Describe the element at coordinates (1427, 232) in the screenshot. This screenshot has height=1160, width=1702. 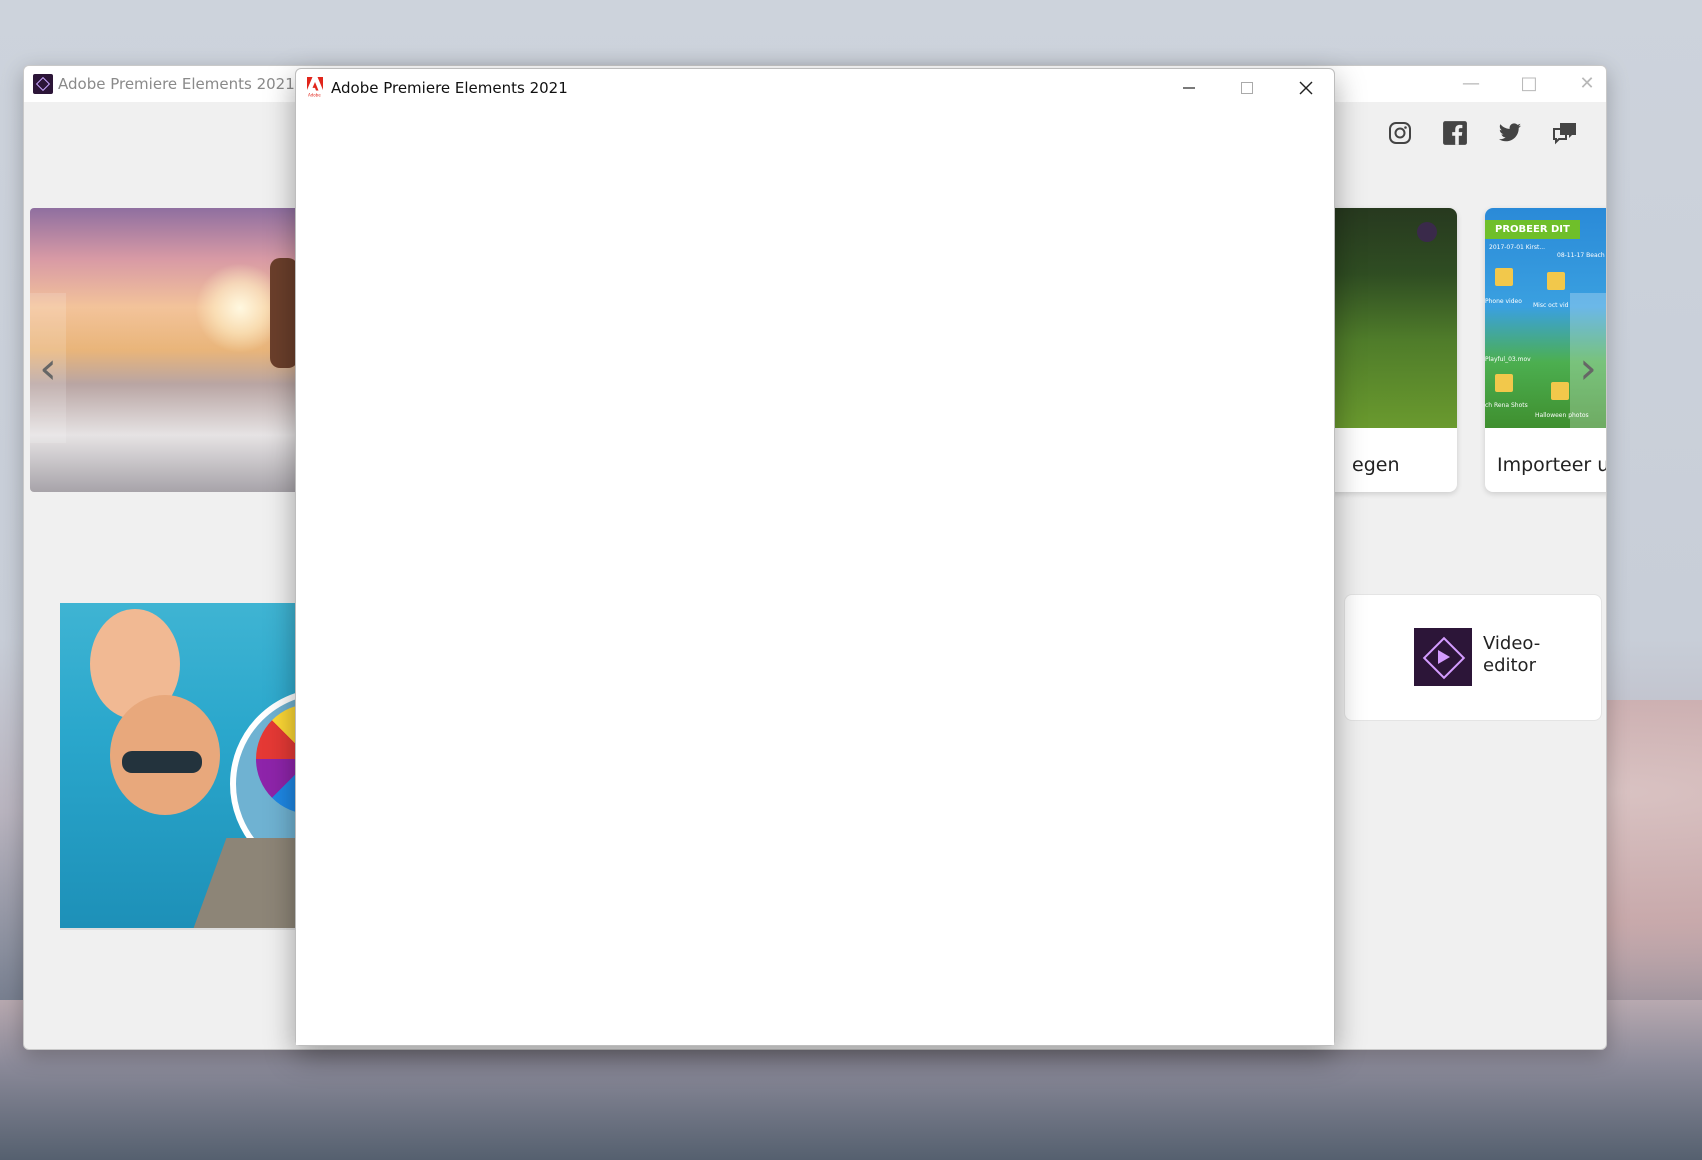
I see `premiere-badge-icon` at that location.